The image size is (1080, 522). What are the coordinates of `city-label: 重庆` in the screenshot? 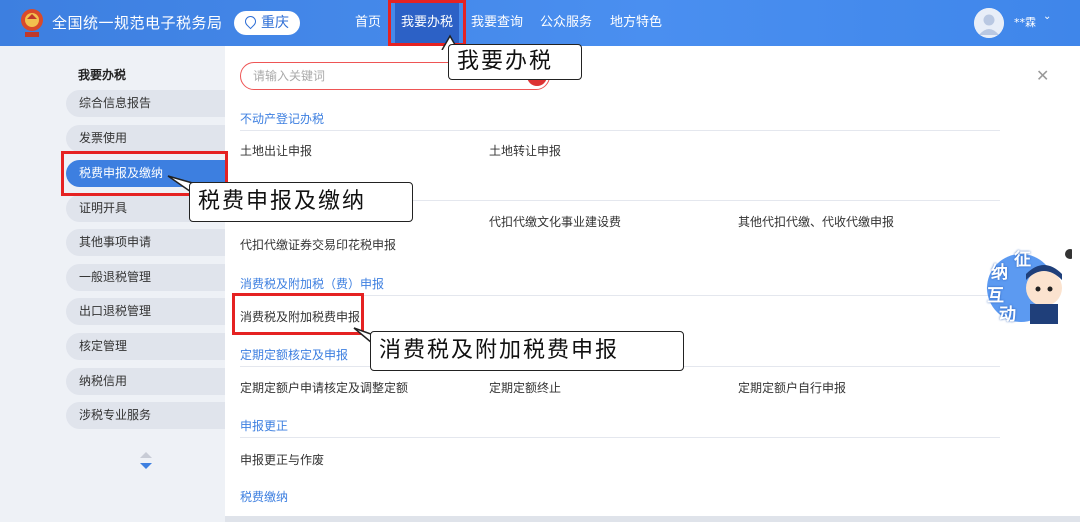 It's located at (275, 23).